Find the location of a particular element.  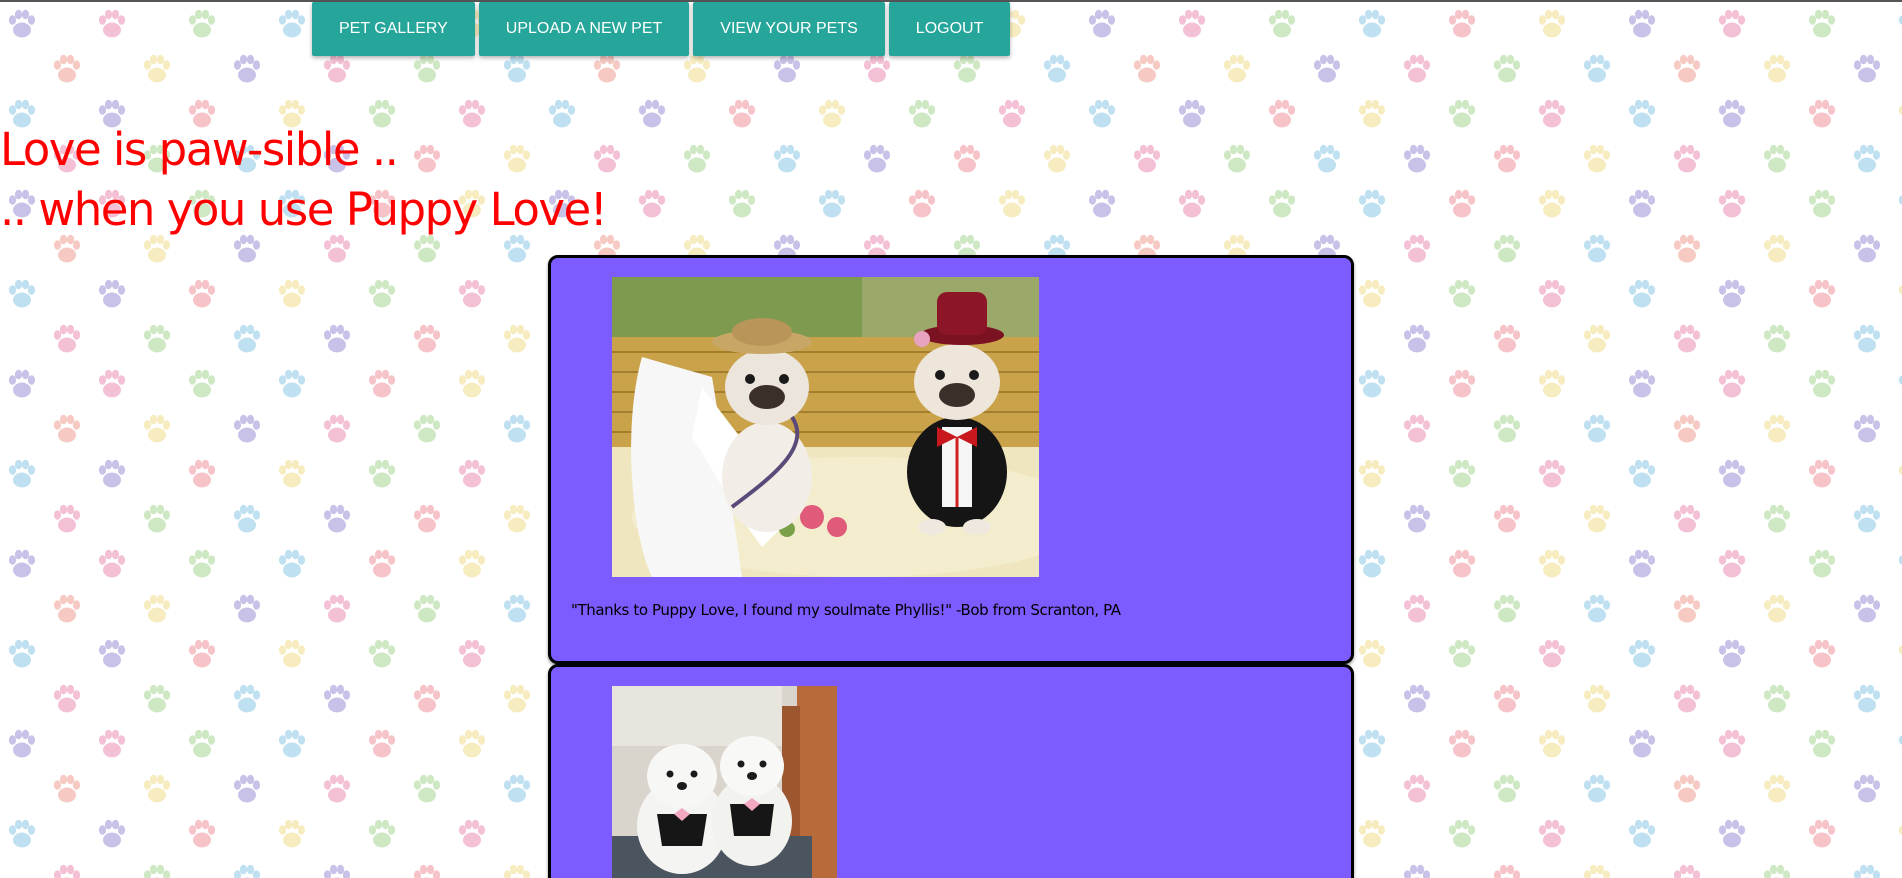

hero-tagline-line2: .. when you use Puppy Love! is located at coordinates (304, 209).